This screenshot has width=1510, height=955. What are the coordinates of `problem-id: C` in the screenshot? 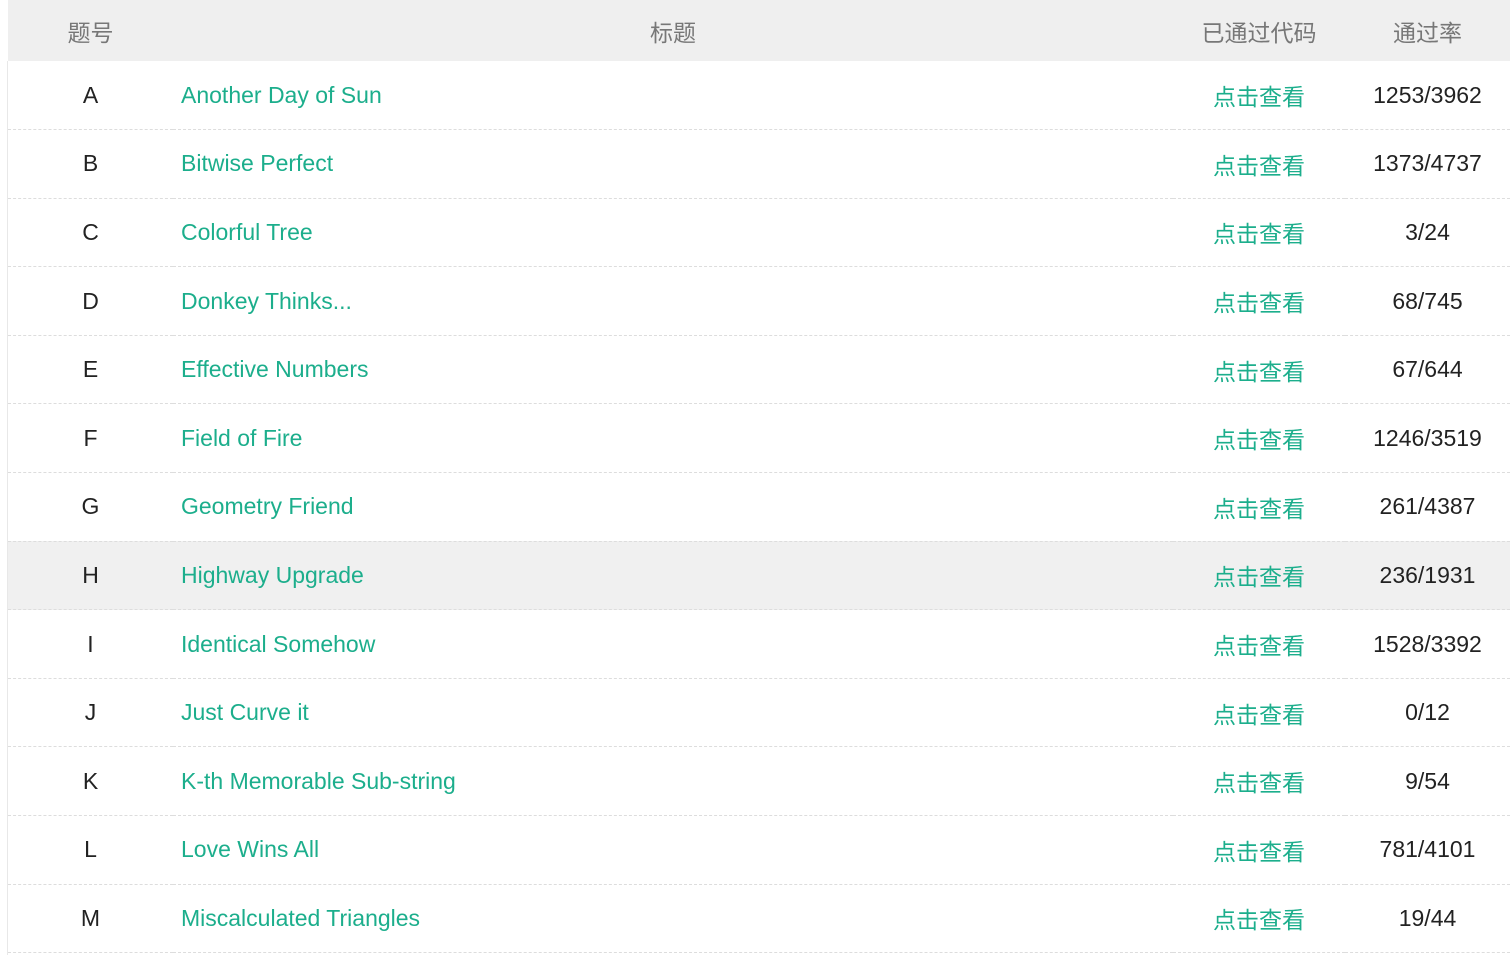 It's located at (90, 231).